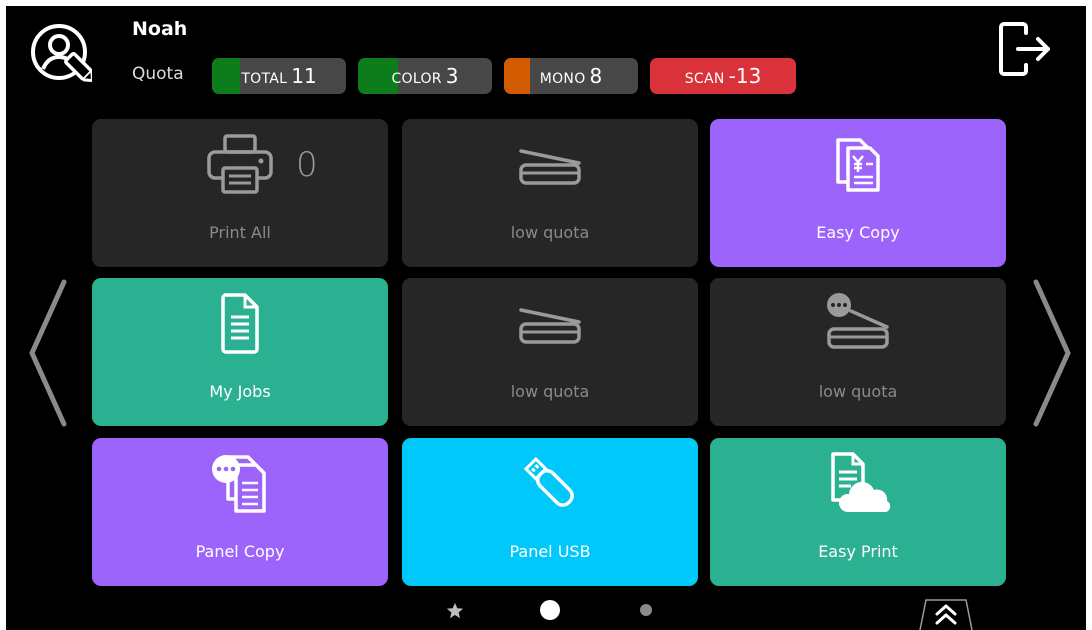 This screenshot has height=630, width=1092. What do you see at coordinates (416, 79) in the screenshot?
I see `quota-color-label: COLOR` at bounding box center [416, 79].